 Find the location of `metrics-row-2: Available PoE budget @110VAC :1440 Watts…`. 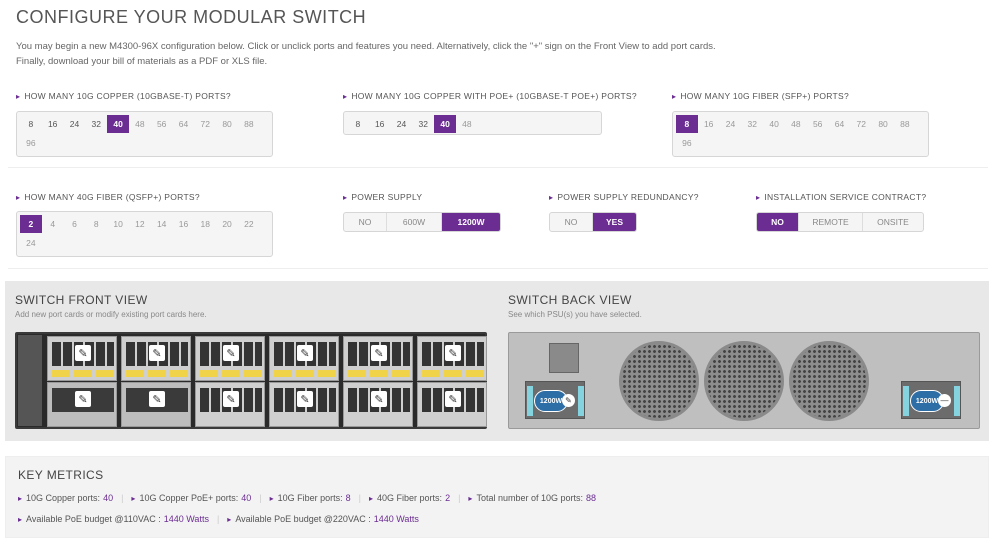

metrics-row-2: Available PoE budget @110VAC :1440 Watts… is located at coordinates (218, 519).